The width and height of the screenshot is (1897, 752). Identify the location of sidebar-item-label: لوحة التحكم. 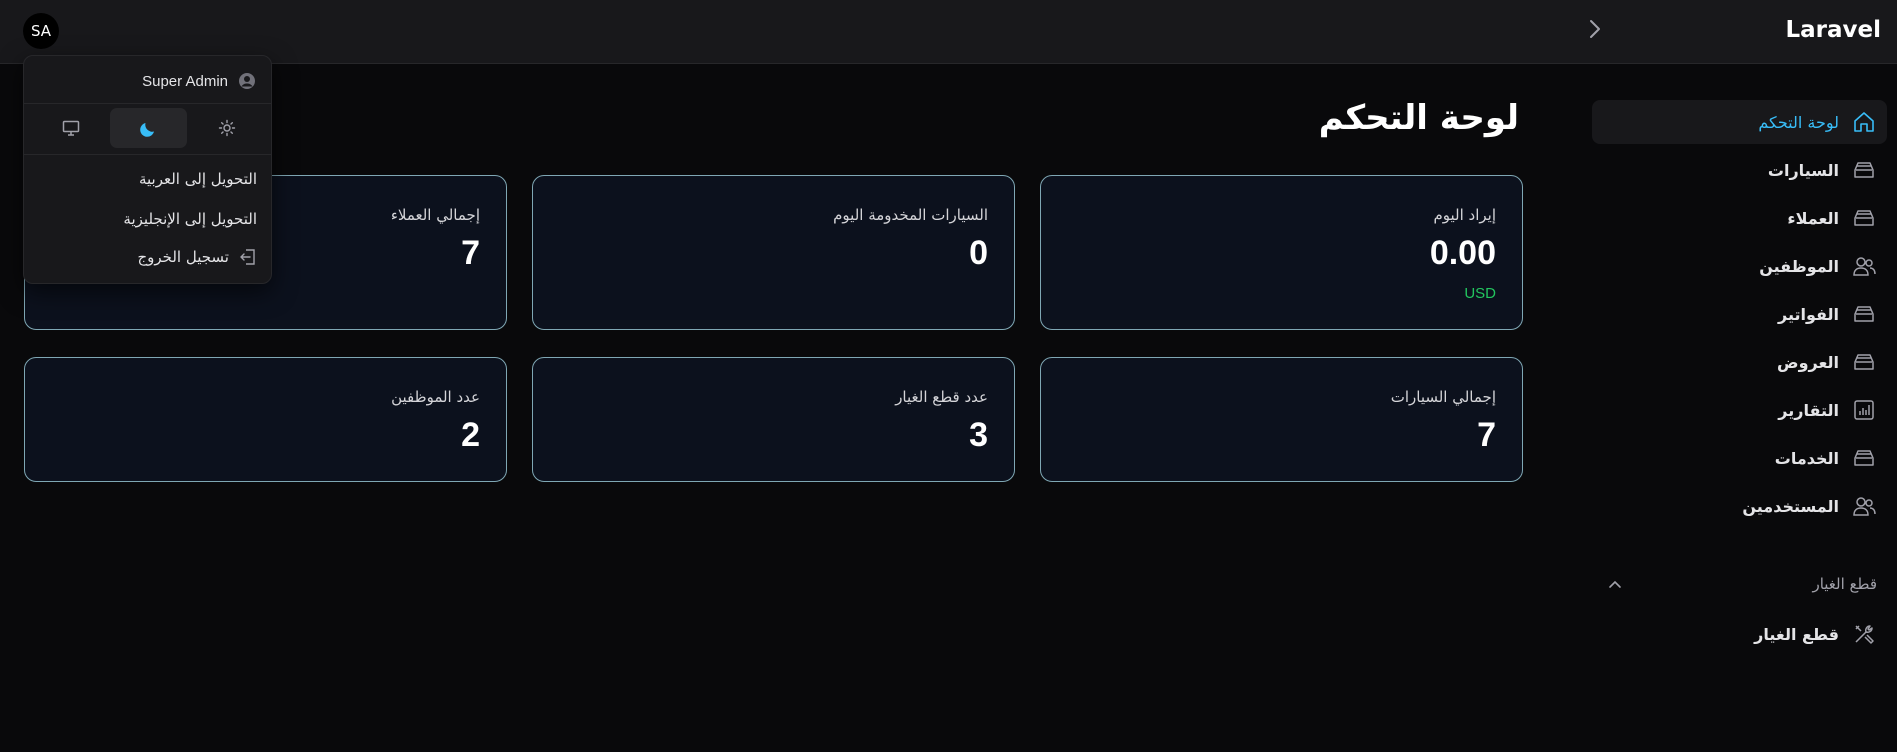
(1798, 122).